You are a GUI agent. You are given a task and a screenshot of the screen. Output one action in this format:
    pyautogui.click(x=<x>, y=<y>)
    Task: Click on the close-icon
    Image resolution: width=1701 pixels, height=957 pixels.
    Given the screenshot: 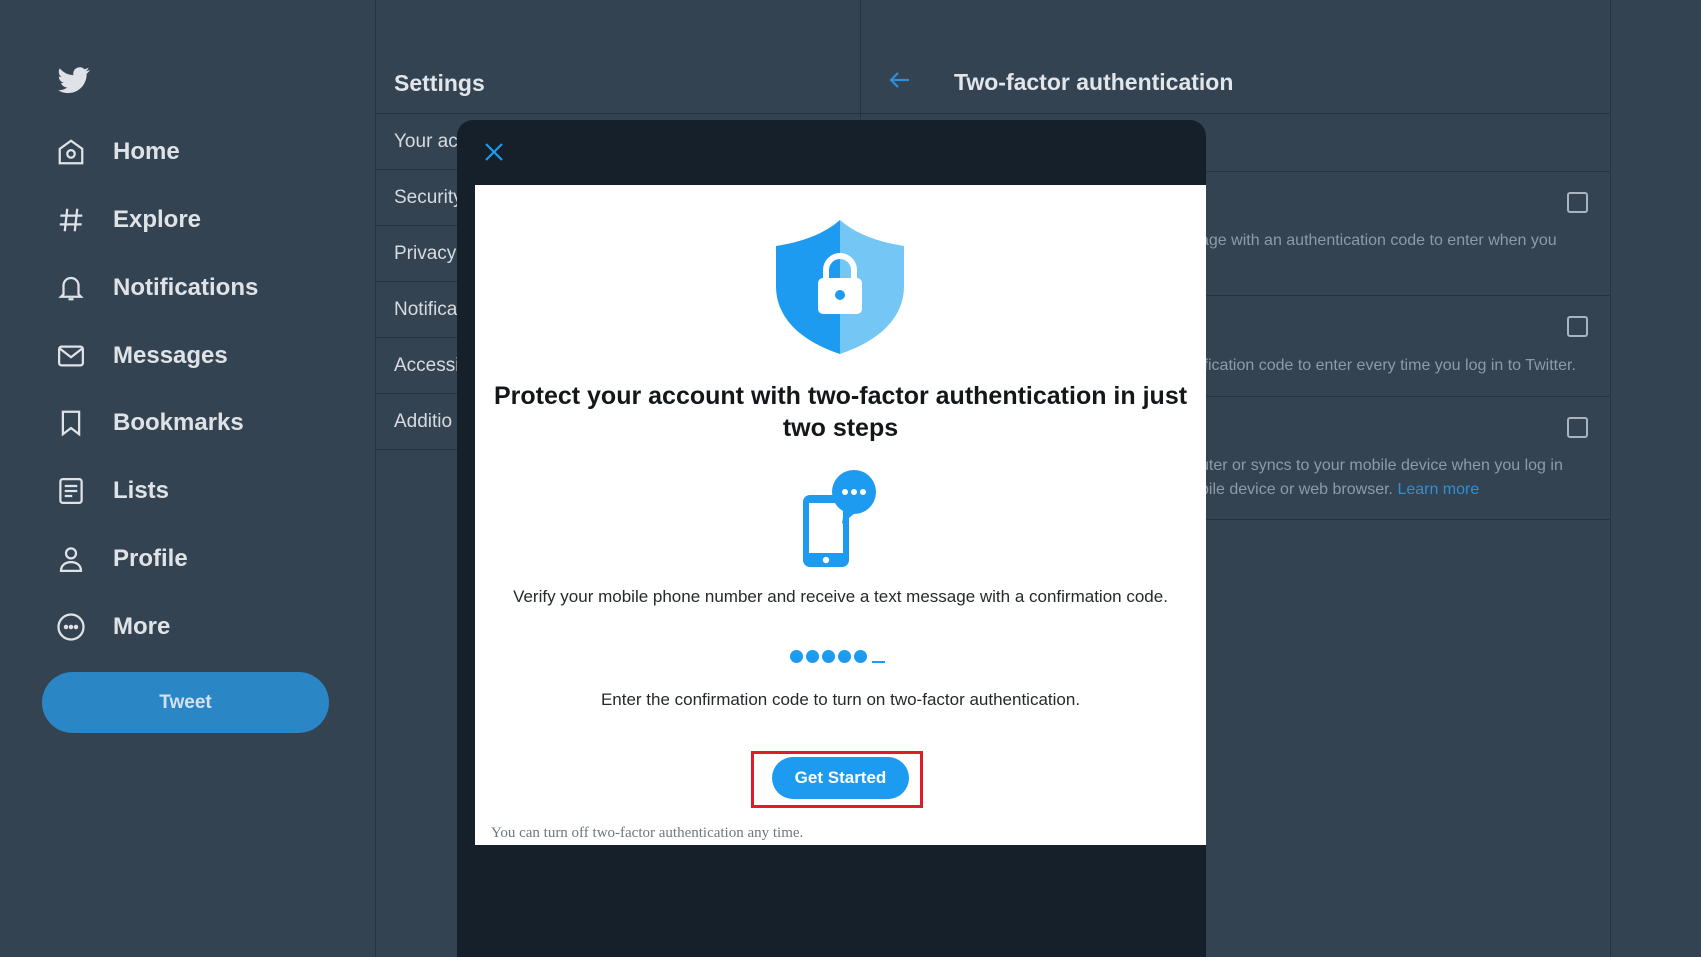 What is the action you would take?
    pyautogui.click(x=494, y=152)
    